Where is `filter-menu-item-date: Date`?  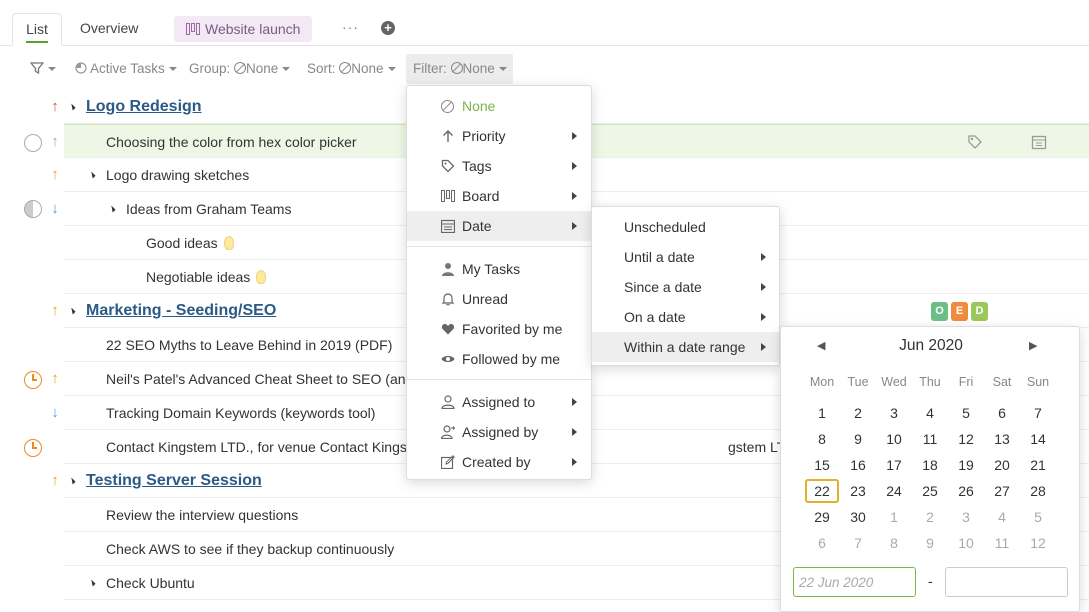 filter-menu-item-date: Date is located at coordinates (499, 226).